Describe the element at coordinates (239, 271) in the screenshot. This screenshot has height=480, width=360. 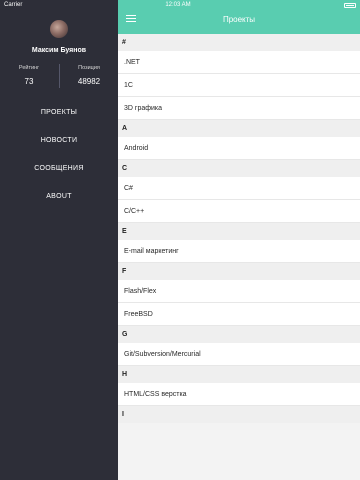
I see `section-header: F` at that location.